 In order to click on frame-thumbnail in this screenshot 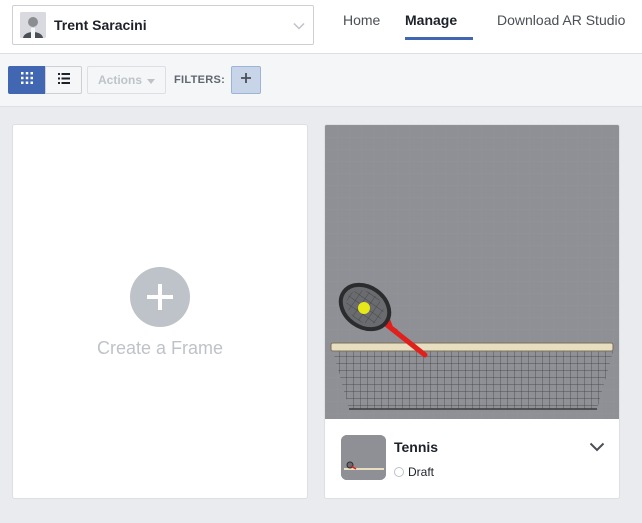, I will do `click(363, 457)`.